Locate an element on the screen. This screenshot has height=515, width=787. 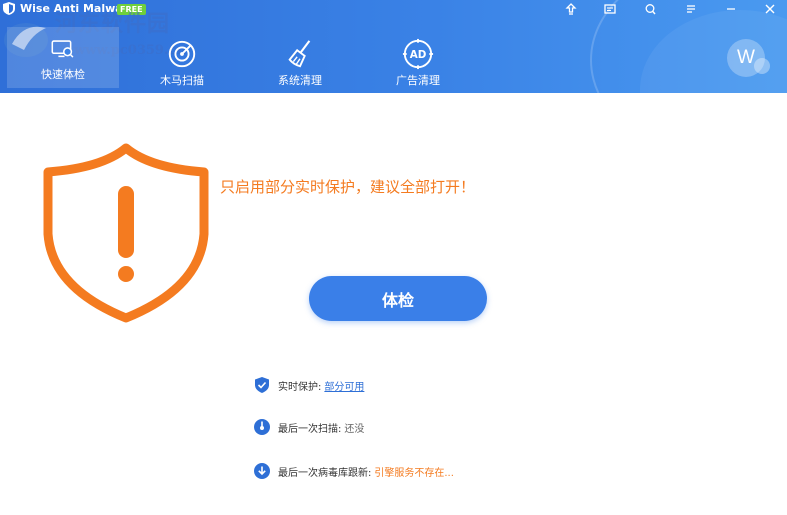
ad-icon: AD is located at coordinates (418, 54).